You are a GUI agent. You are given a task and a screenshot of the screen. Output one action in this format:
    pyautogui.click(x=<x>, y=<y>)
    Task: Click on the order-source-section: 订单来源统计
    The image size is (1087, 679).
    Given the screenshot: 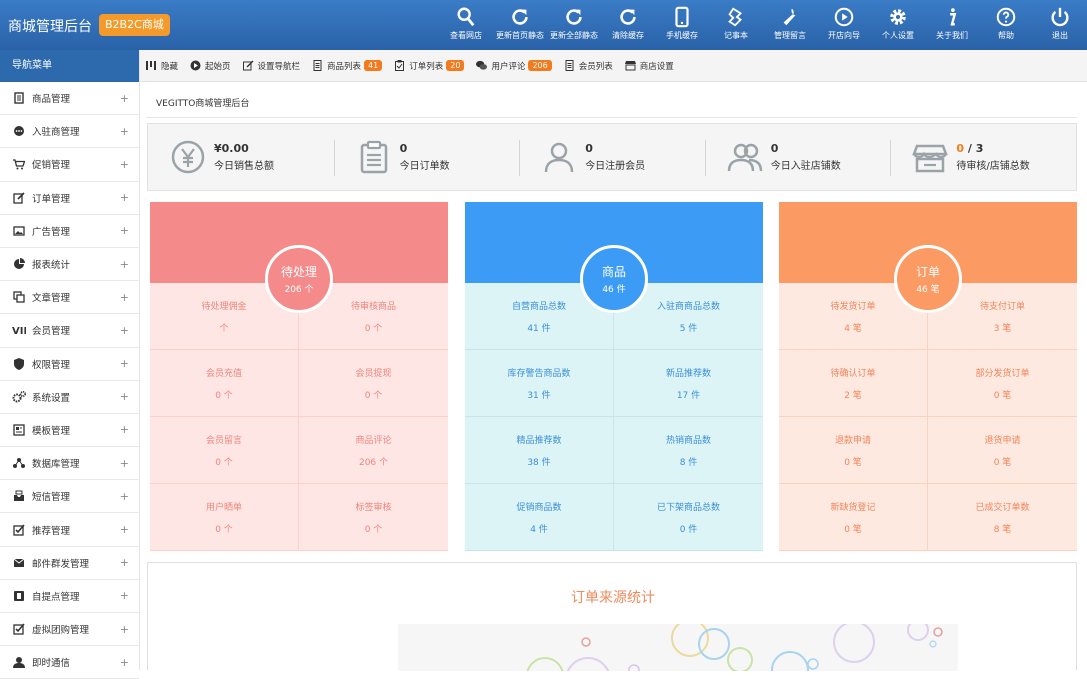 What is the action you would take?
    pyautogui.click(x=612, y=616)
    